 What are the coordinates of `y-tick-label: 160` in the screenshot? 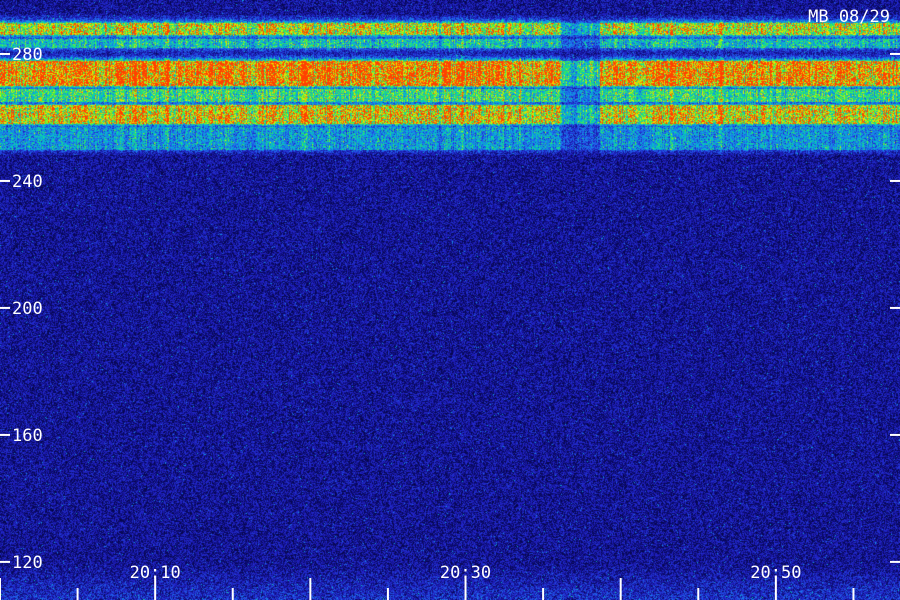 It's located at (27, 436).